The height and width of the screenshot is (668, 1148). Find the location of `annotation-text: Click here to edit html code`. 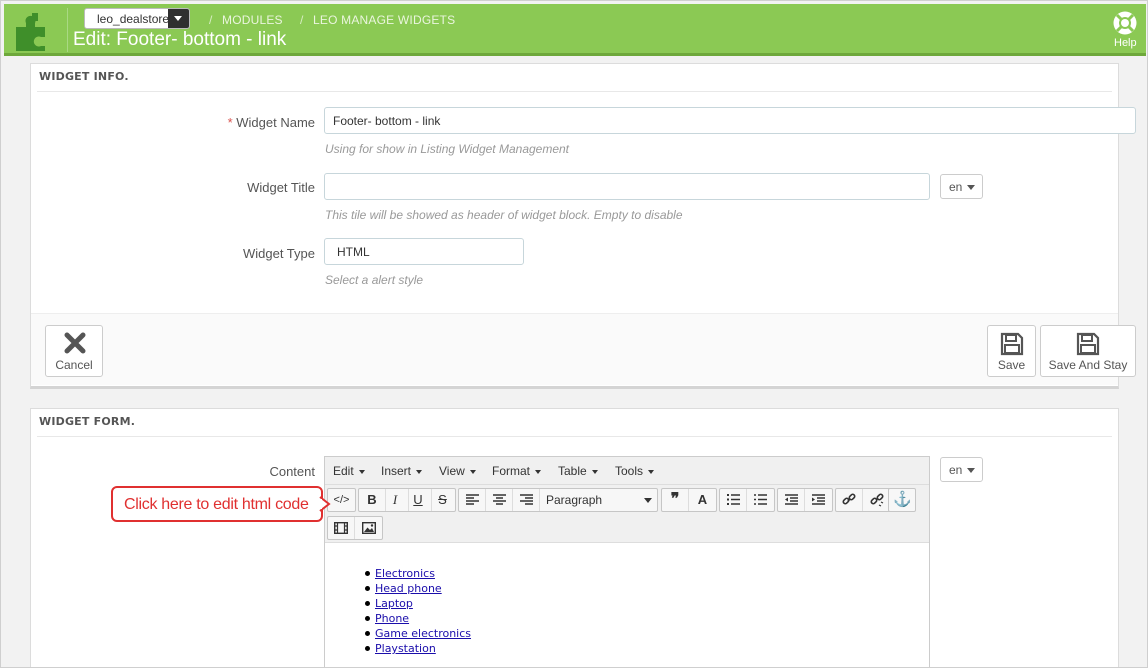

annotation-text: Click here to edit html code is located at coordinates (216, 504).